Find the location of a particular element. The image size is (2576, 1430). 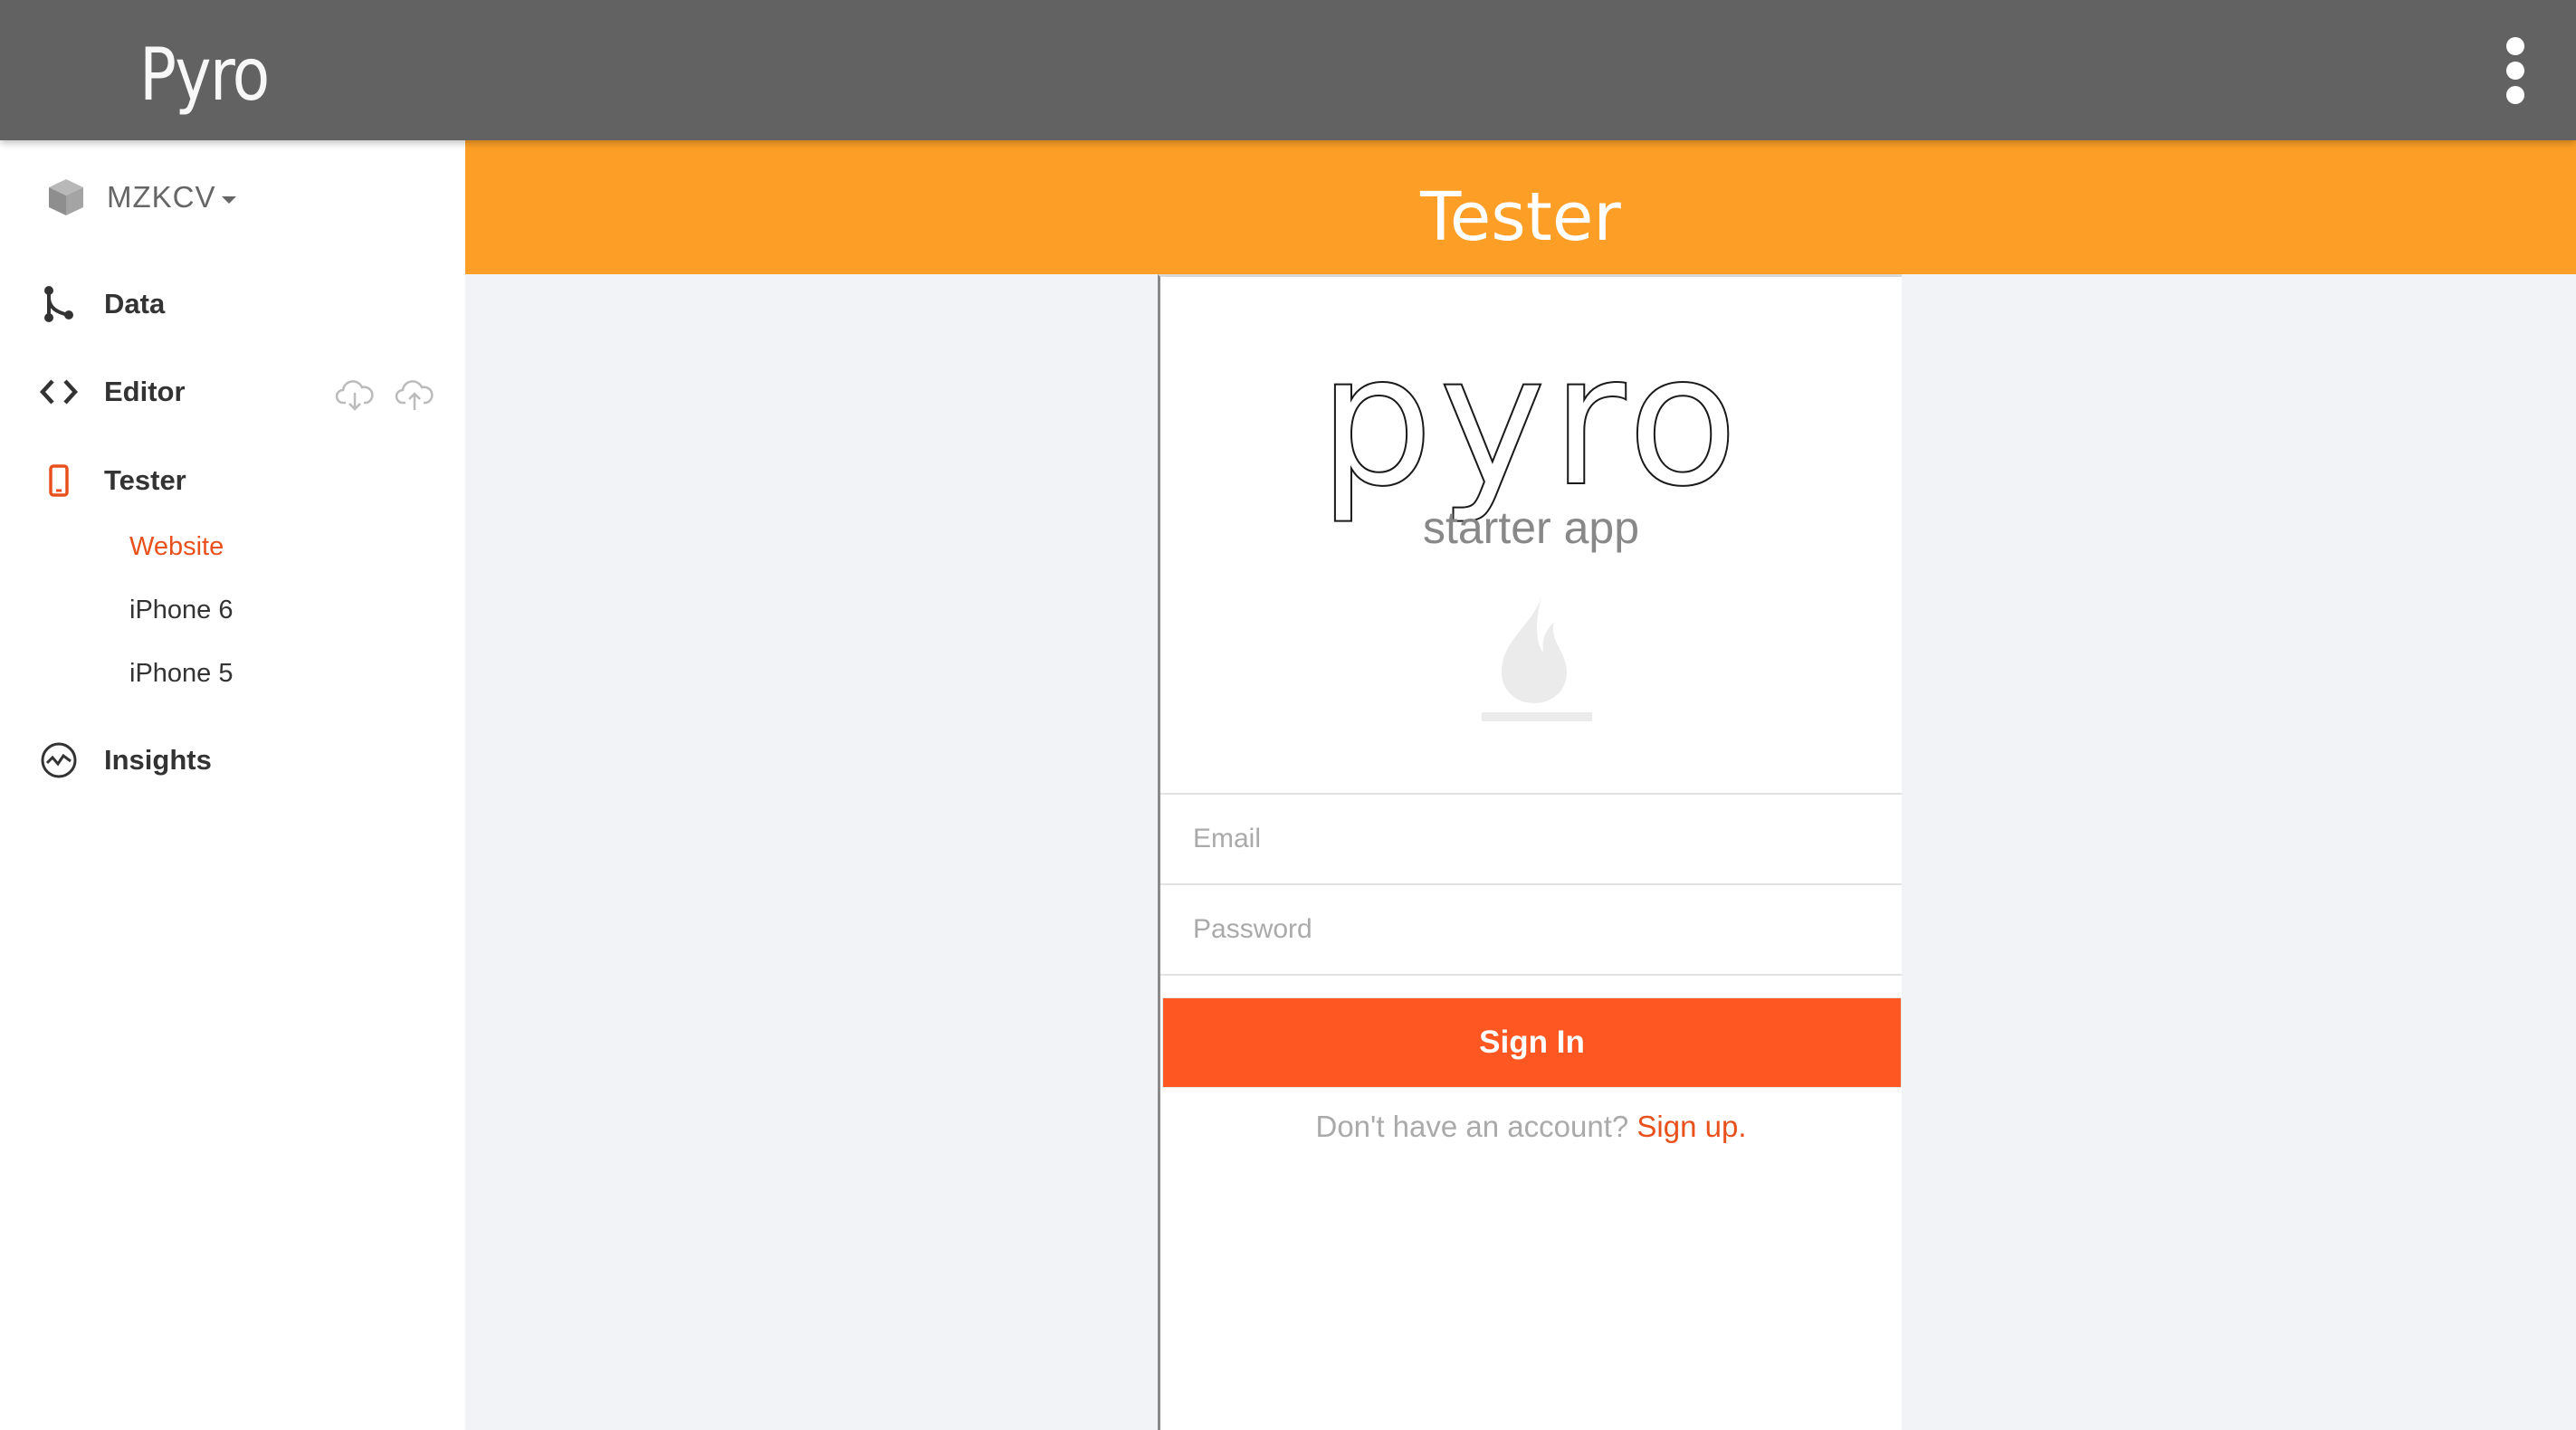

email-field is located at coordinates (1531, 839).